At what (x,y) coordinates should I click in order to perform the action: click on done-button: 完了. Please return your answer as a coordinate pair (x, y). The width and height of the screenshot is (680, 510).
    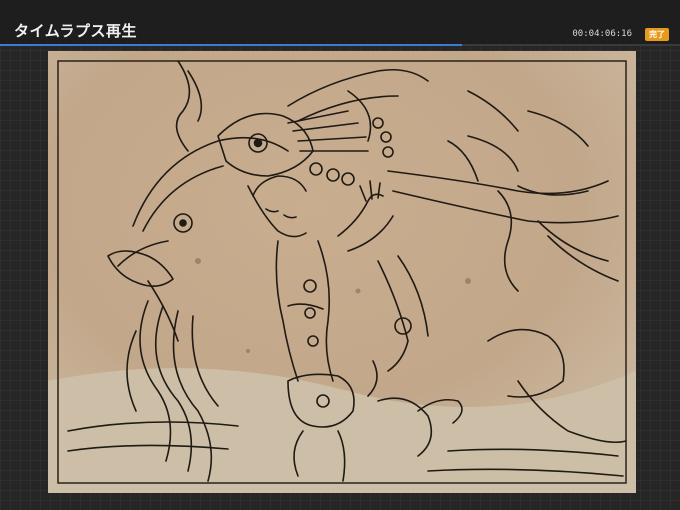
    Looking at the image, I should click on (657, 34).